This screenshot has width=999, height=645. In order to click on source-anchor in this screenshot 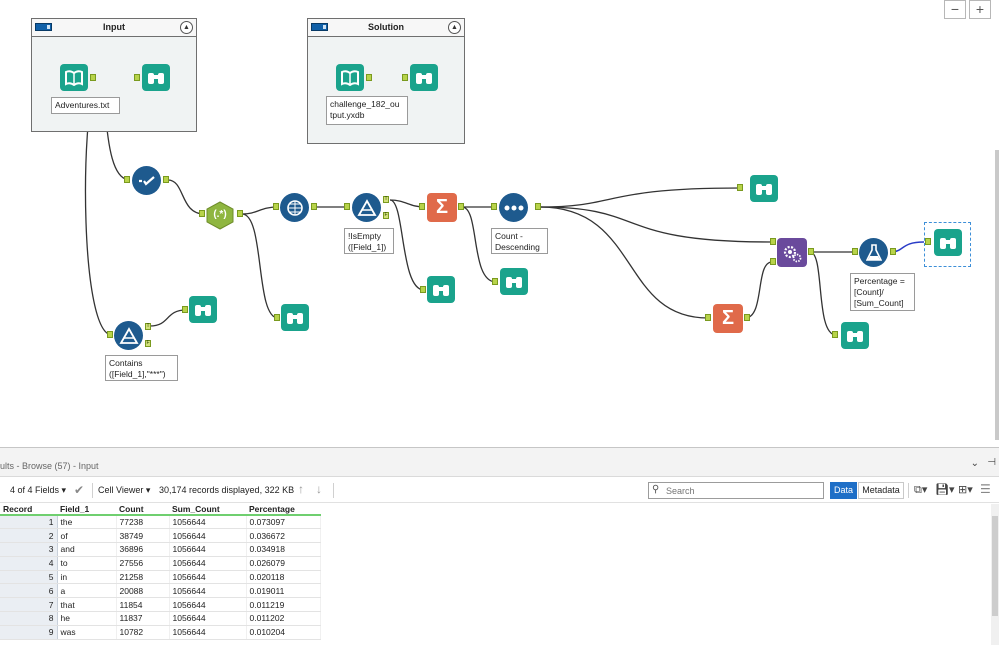, I will do `click(773, 261)`.